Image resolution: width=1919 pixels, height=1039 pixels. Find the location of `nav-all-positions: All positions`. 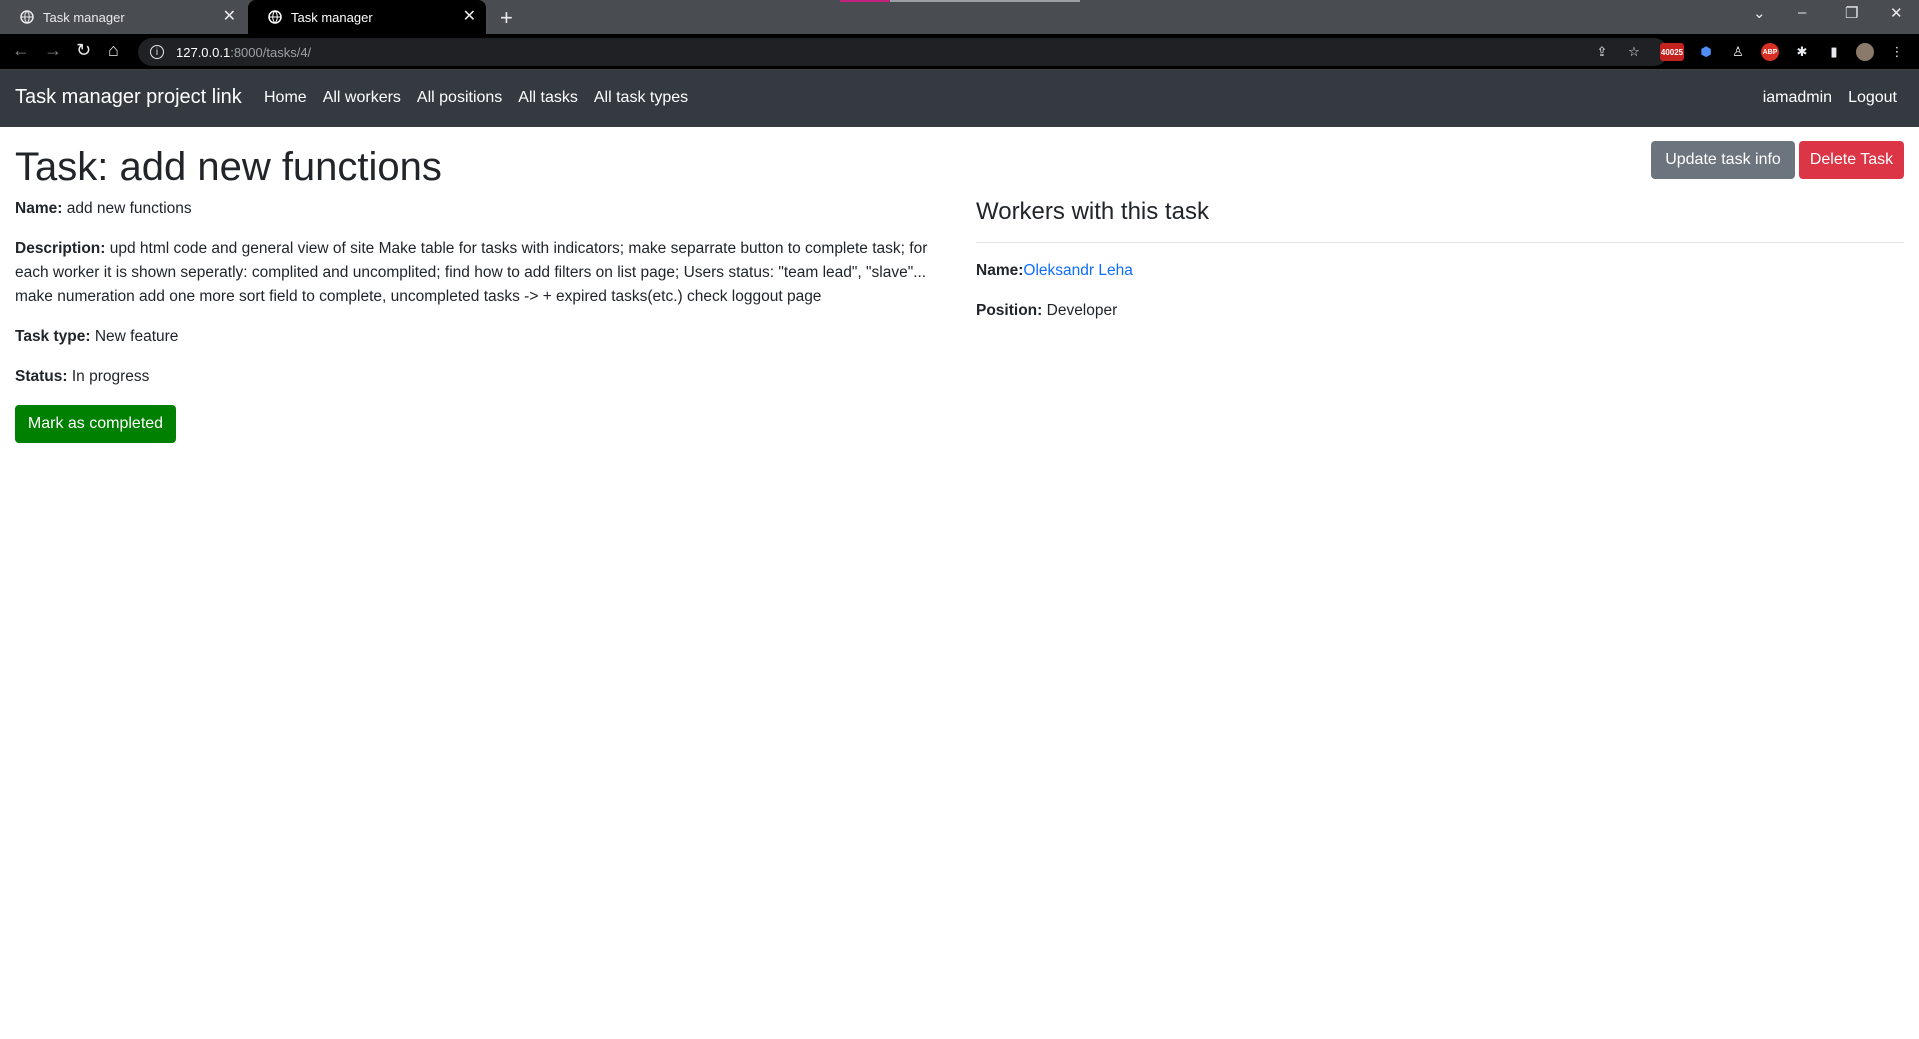

nav-all-positions: All positions is located at coordinates (459, 98).